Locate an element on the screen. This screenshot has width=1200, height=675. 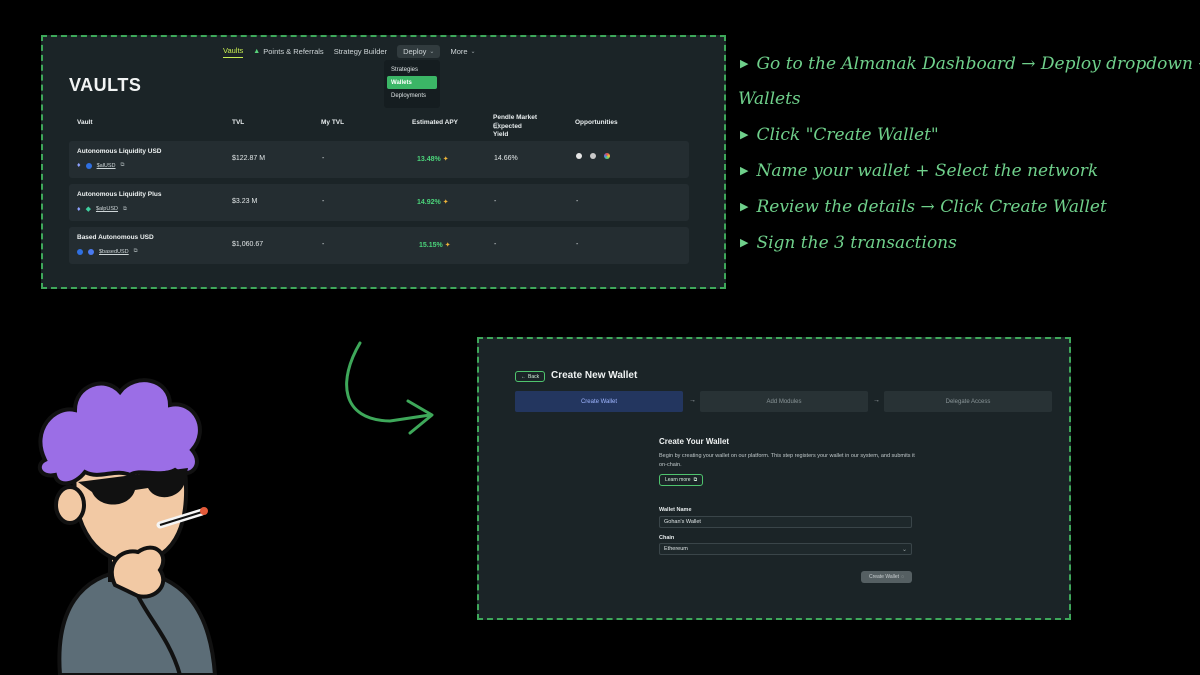
menu-item-deployments: Deployments is located at coordinates (412, 95).